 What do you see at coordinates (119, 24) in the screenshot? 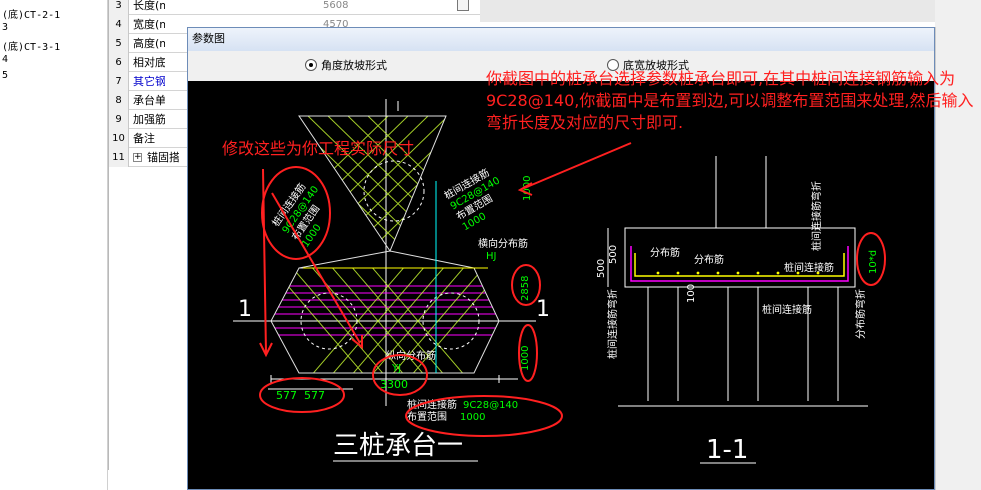
I see `row-number: 4` at bounding box center [119, 24].